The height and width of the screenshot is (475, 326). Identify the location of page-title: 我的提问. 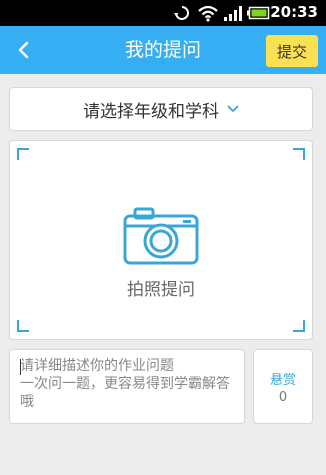
(162, 50).